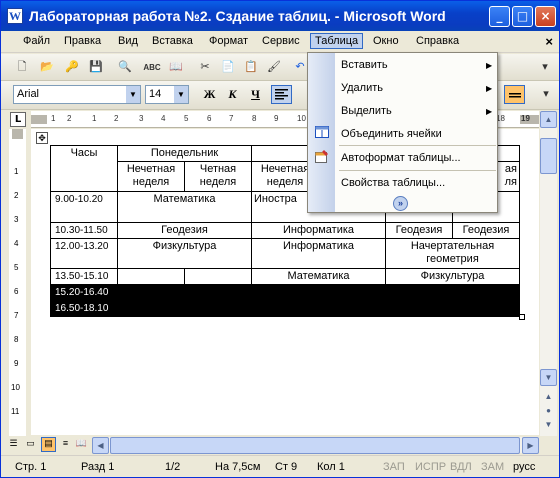 The width and height of the screenshot is (560, 478). What do you see at coordinates (65, 444) in the screenshot?
I see `outline-view-icon: ≡` at bounding box center [65, 444].